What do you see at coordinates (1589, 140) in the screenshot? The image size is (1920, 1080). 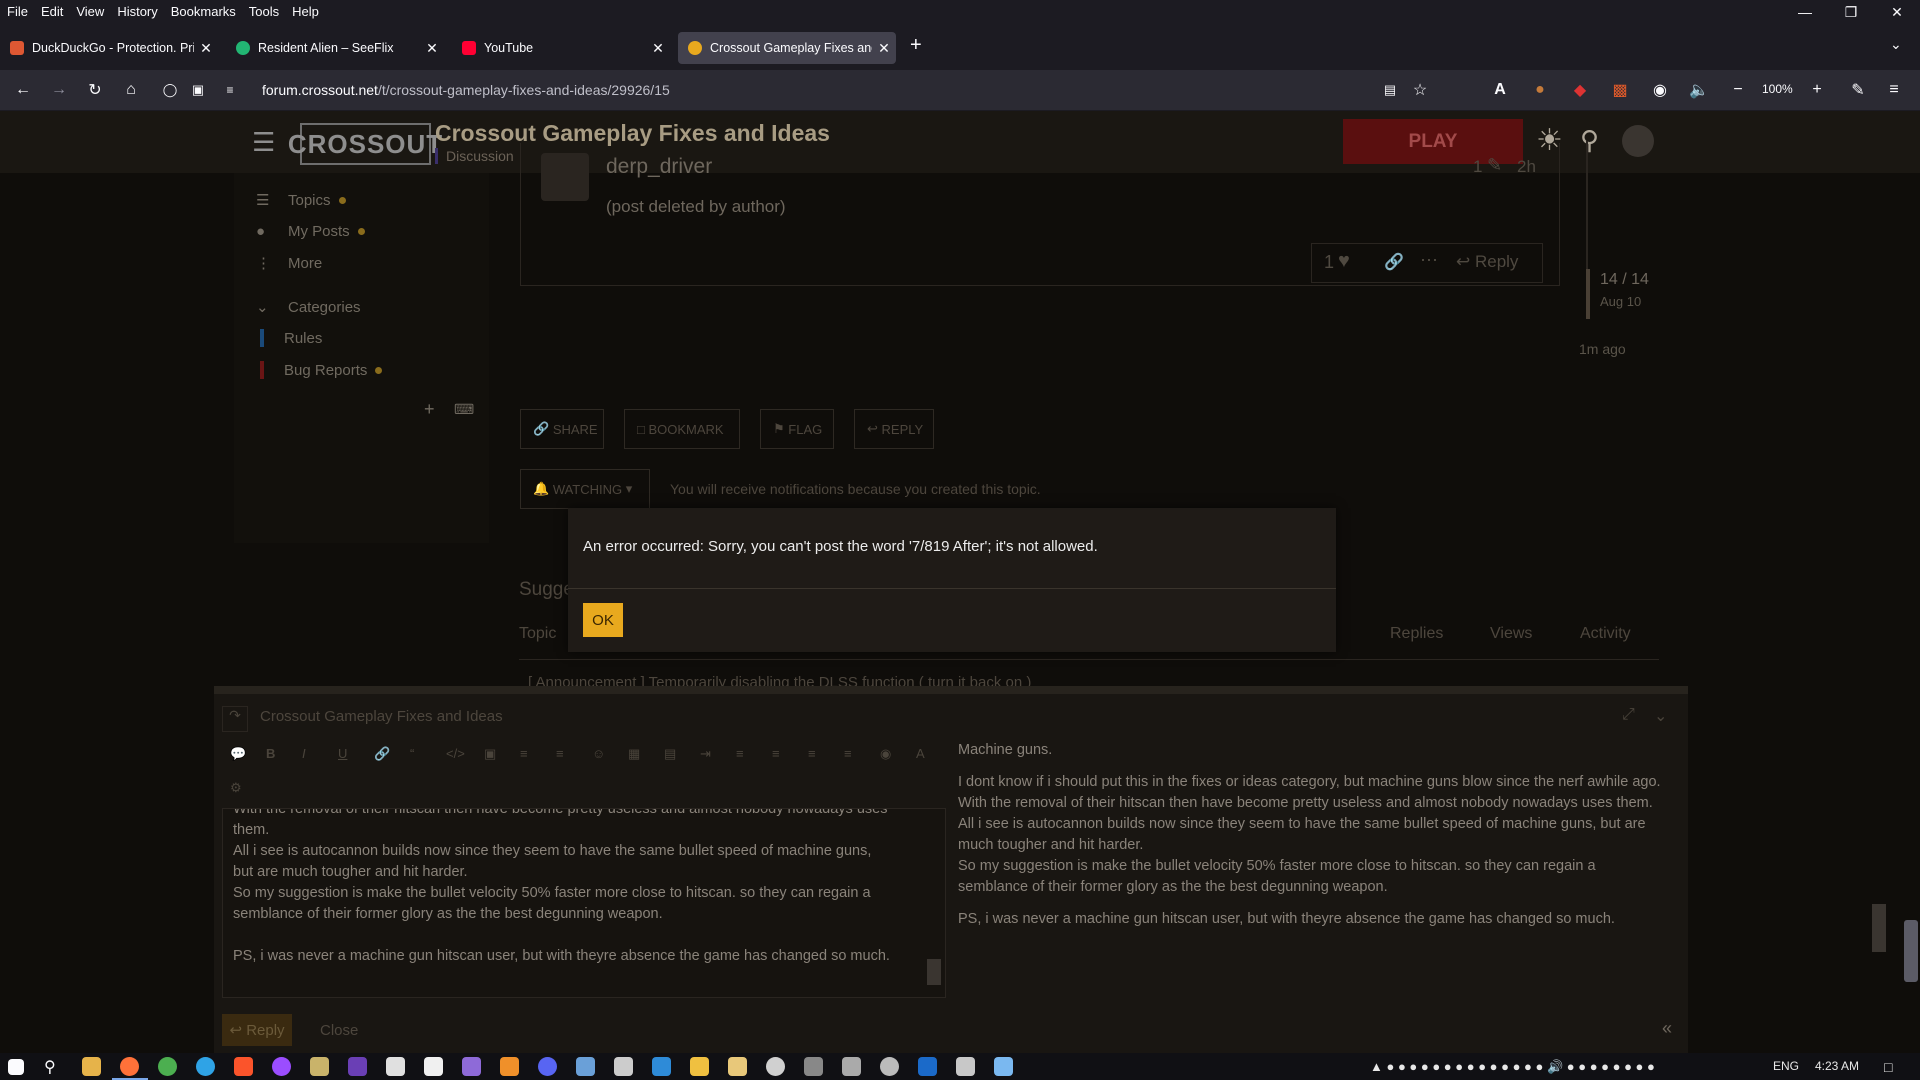 I see `search-icon: ⚲` at bounding box center [1589, 140].